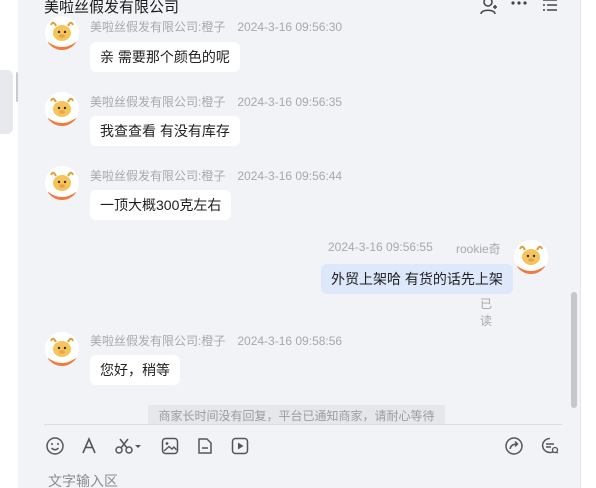 Image resolution: width=596 pixels, height=488 pixels. Describe the element at coordinates (290, 176) in the screenshot. I see `timestamp: 2024-3-16 09:56:44` at that location.